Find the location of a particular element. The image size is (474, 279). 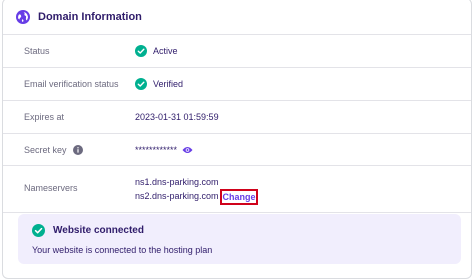

email-verification-label: Email verification status is located at coordinates (71, 84).